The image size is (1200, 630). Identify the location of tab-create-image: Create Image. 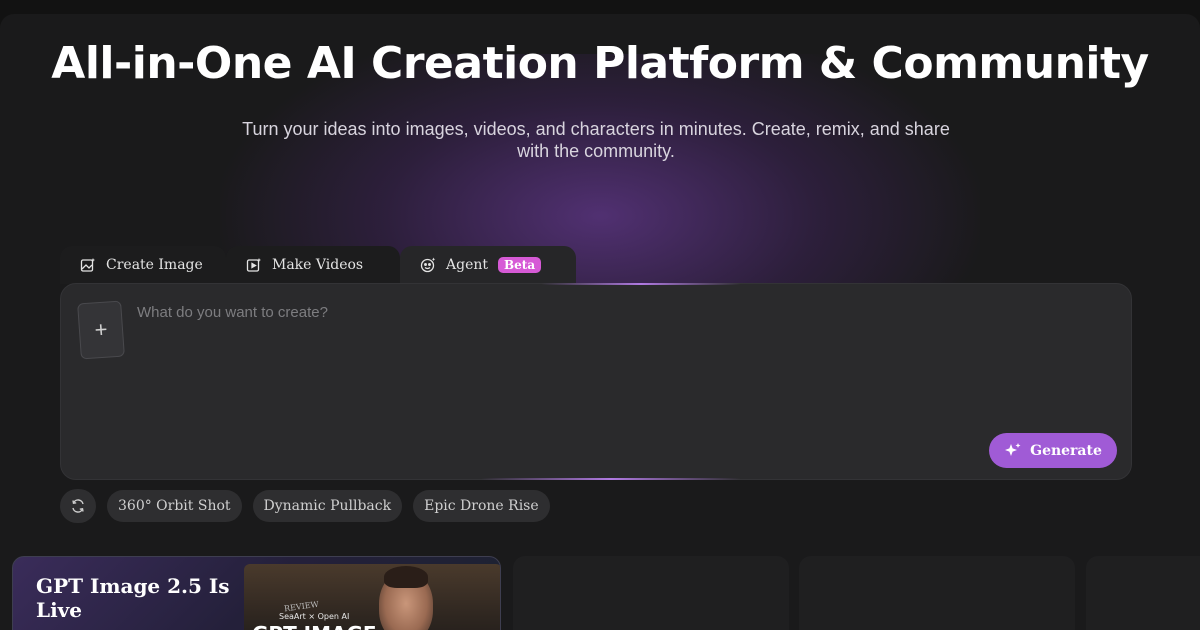
(143, 265).